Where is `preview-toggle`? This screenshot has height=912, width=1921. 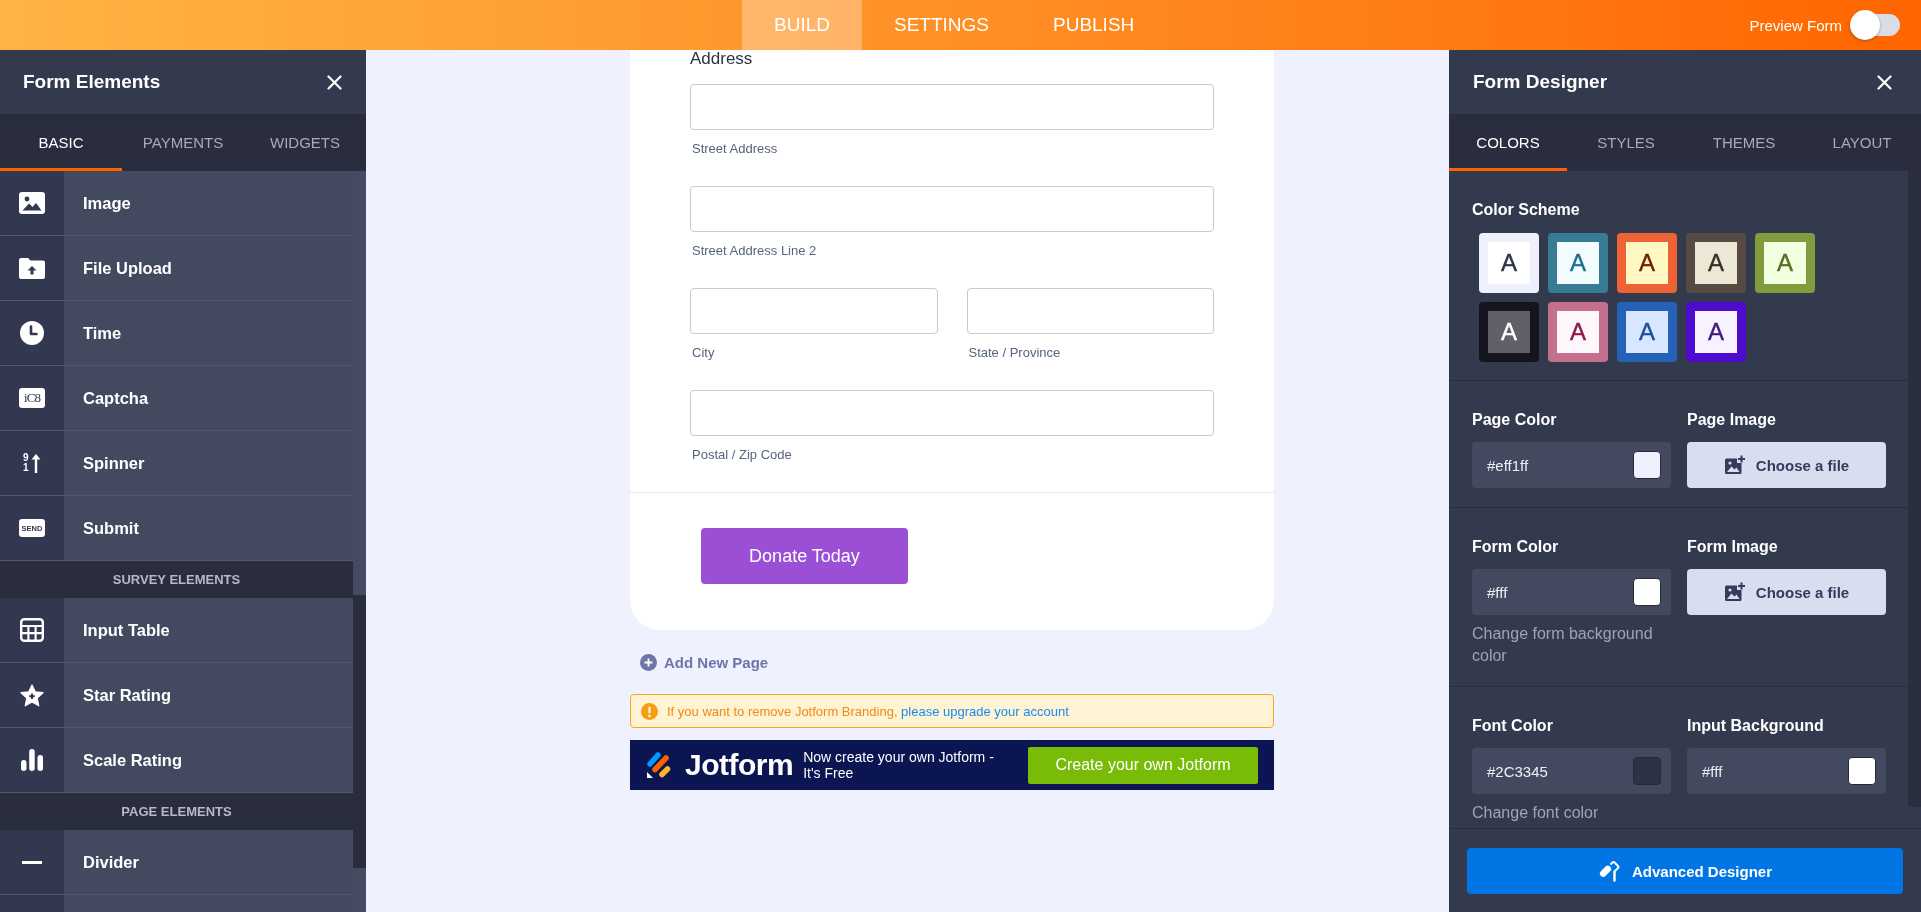 preview-toggle is located at coordinates (1875, 25).